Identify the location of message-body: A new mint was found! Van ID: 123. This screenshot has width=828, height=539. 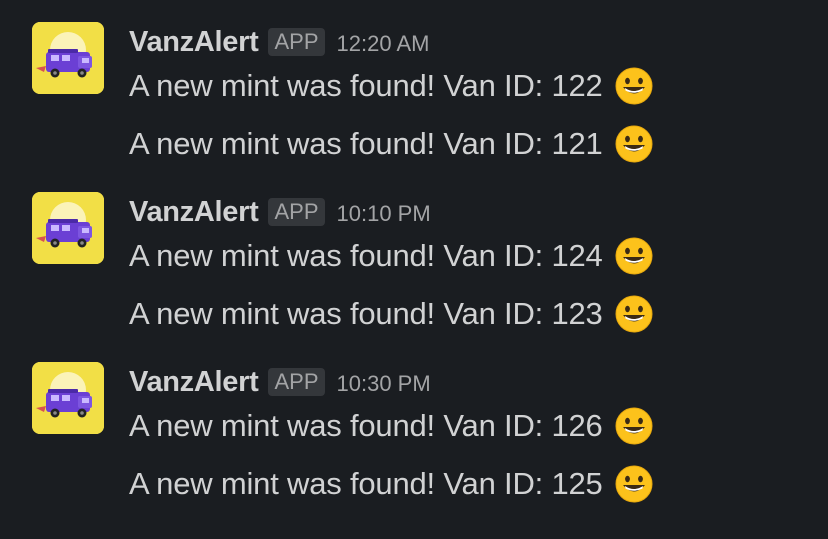
(366, 313).